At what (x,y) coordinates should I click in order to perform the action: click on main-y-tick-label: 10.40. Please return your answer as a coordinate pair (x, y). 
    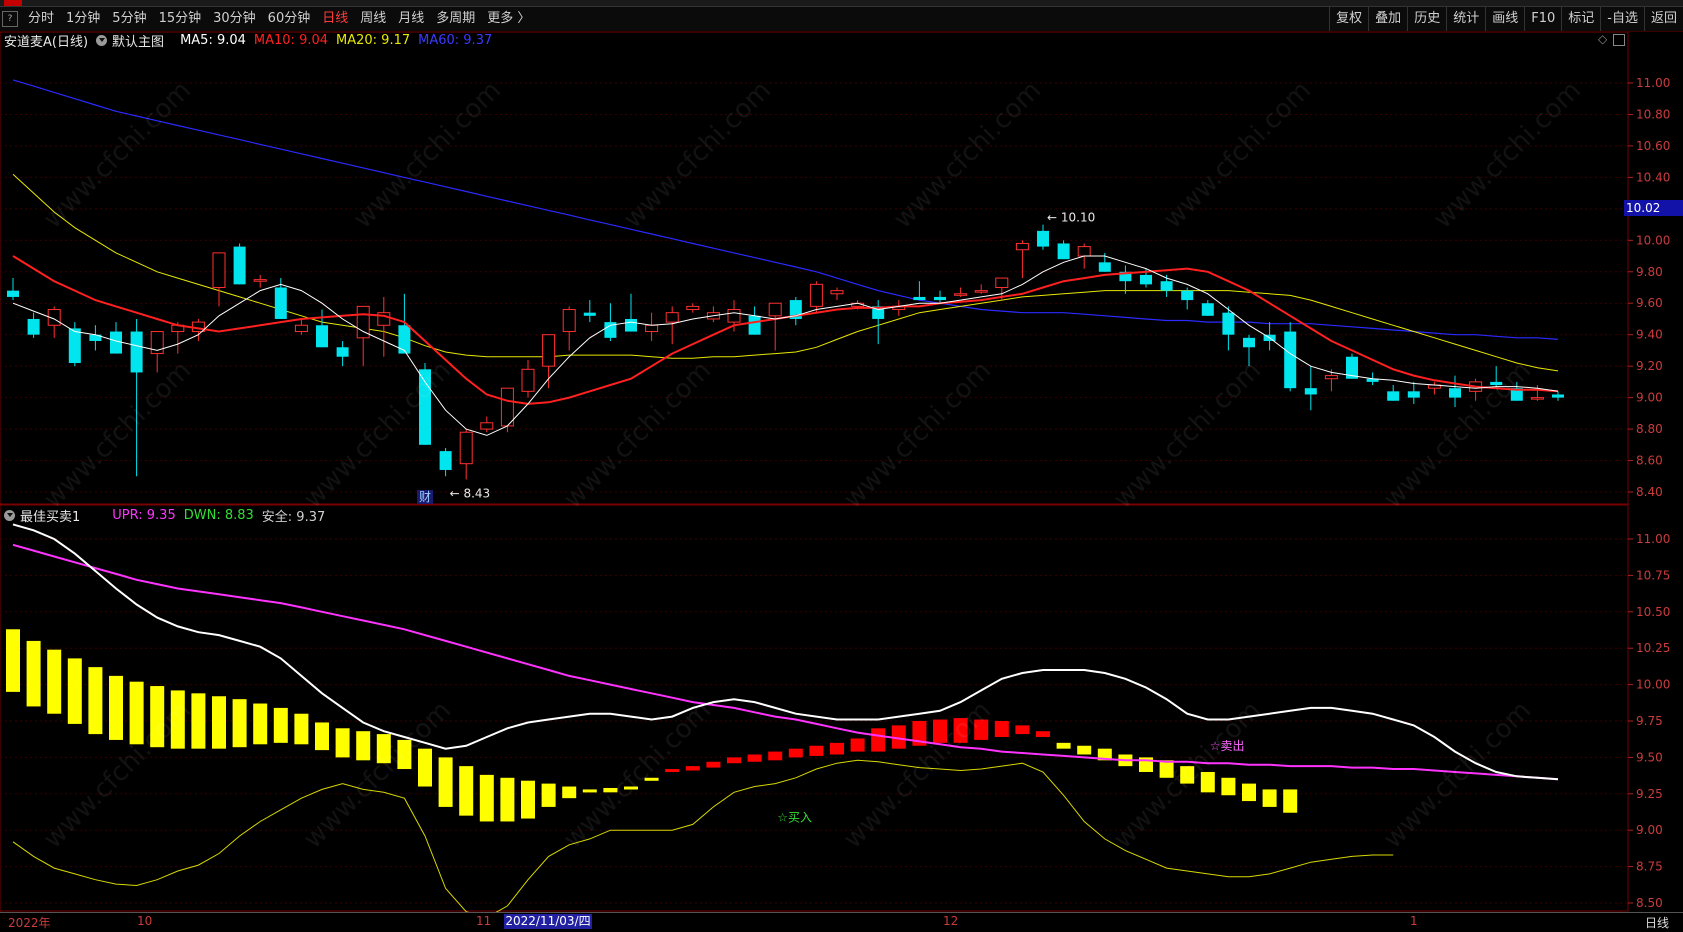
    Looking at the image, I should click on (1653, 177).